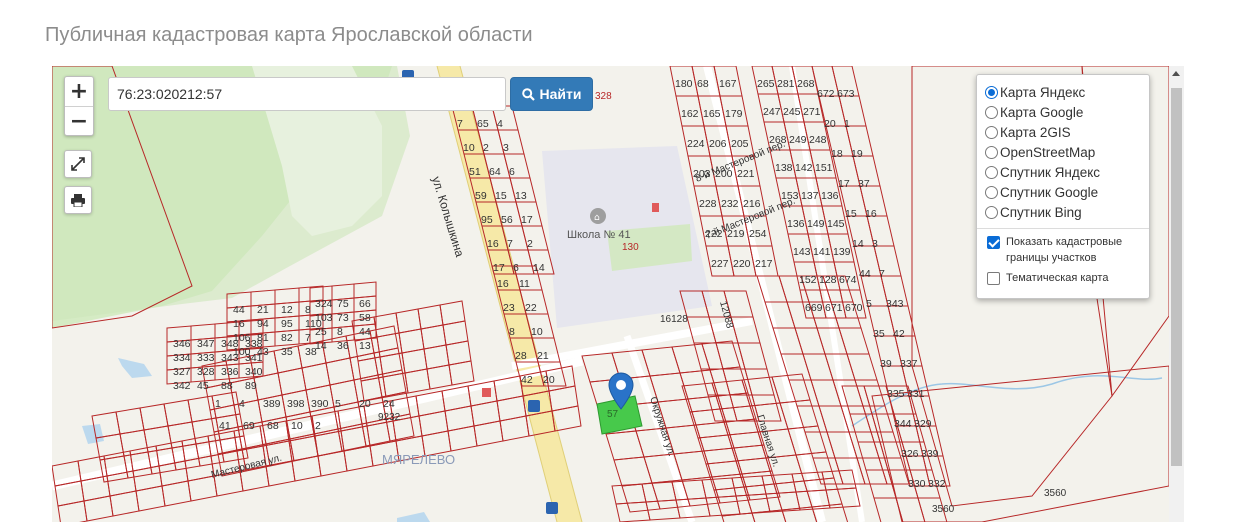 Image resolution: width=1239 pixels, height=522 pixels. I want to click on cadastral-number-input, so click(307, 94).